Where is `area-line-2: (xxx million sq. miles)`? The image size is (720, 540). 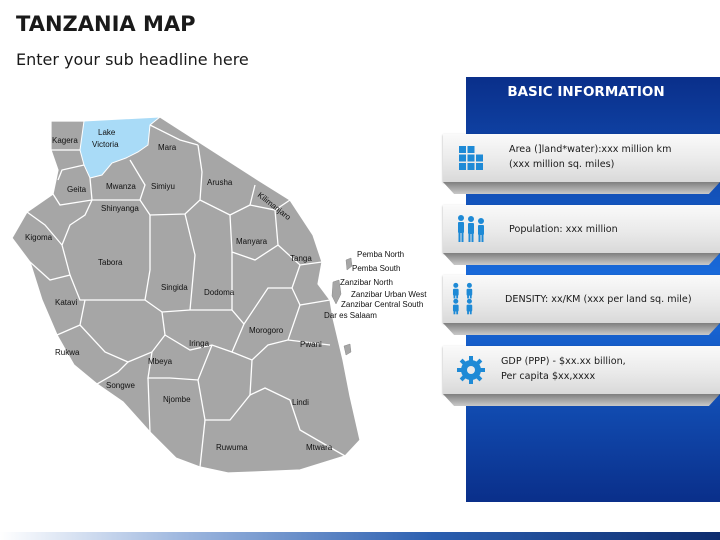
area-line-2: (xxx million sq. miles) is located at coordinates (562, 164).